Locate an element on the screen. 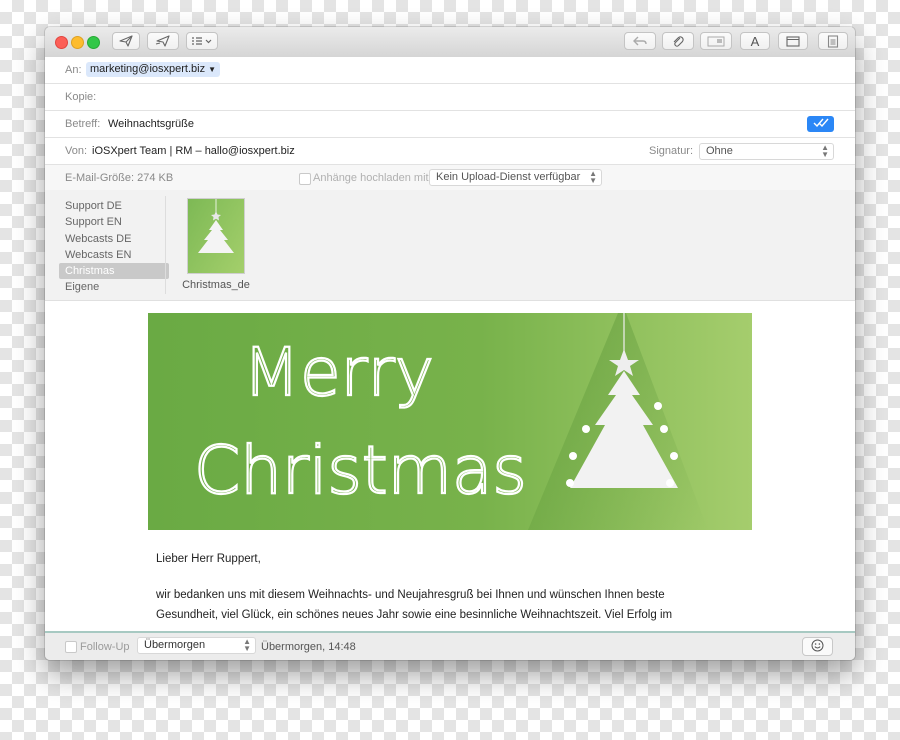  stationery-icon is located at coordinates (833, 41).